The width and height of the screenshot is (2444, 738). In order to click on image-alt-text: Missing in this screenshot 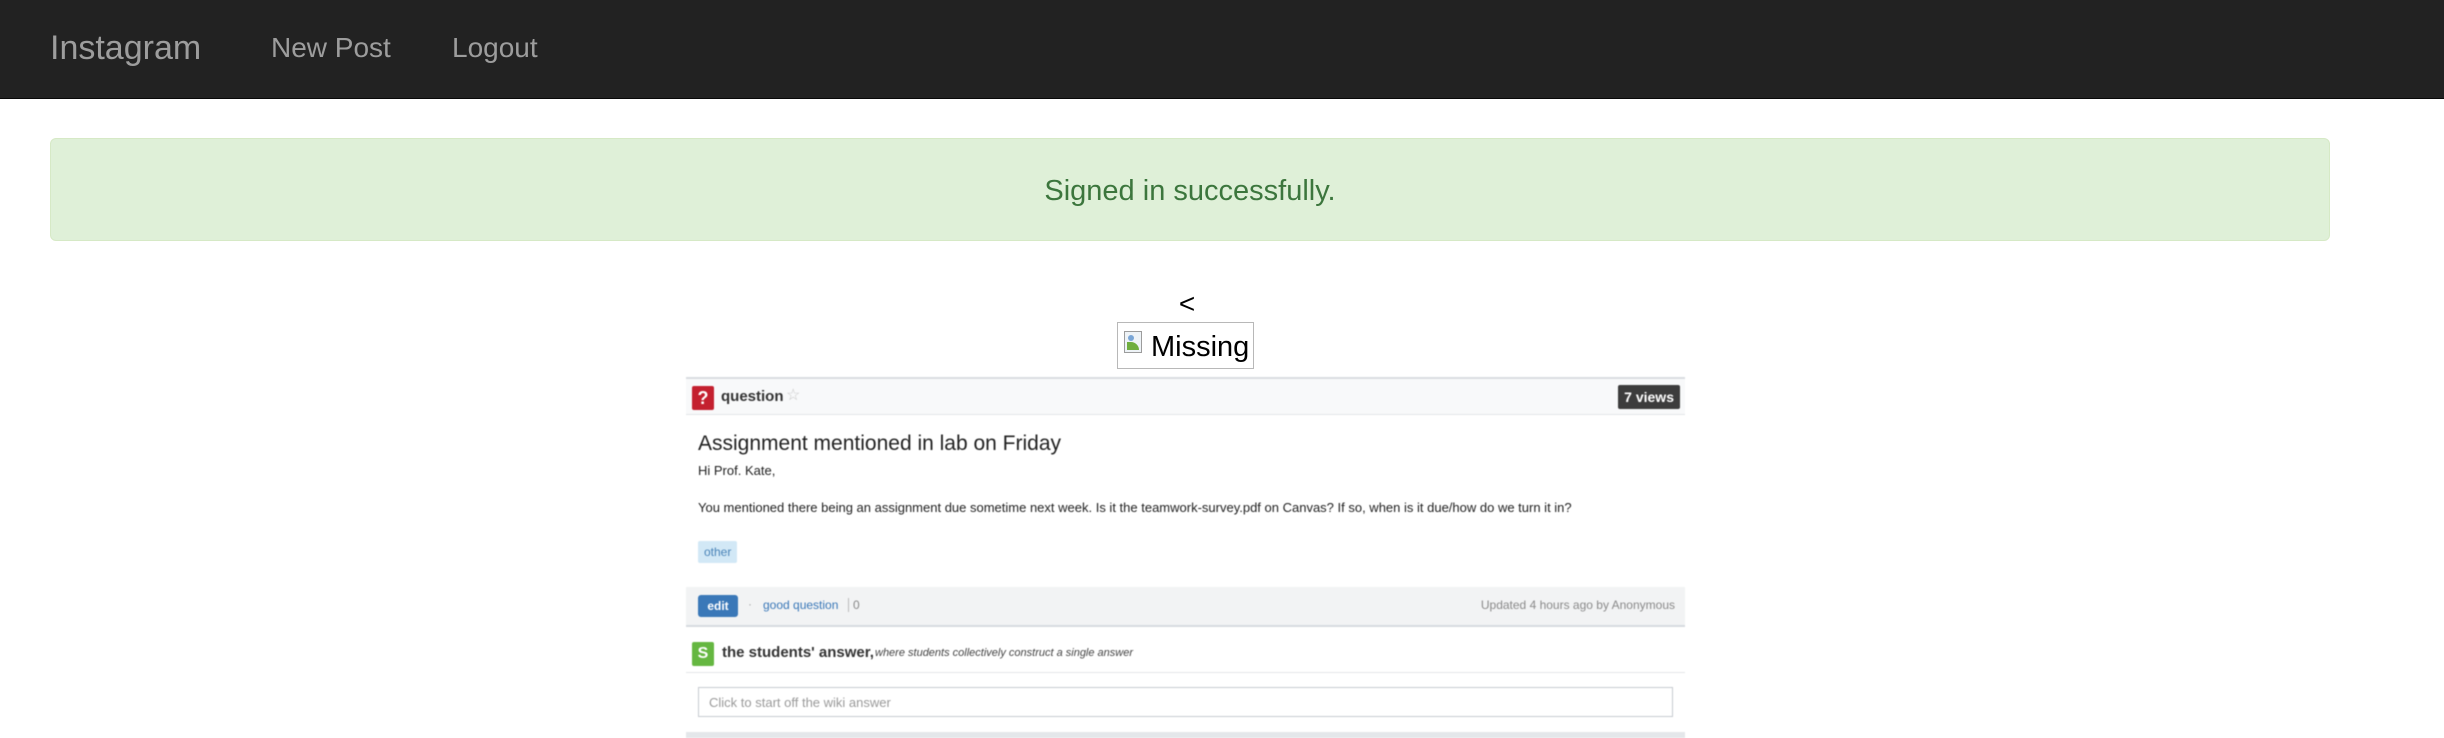, I will do `click(1200, 347)`.